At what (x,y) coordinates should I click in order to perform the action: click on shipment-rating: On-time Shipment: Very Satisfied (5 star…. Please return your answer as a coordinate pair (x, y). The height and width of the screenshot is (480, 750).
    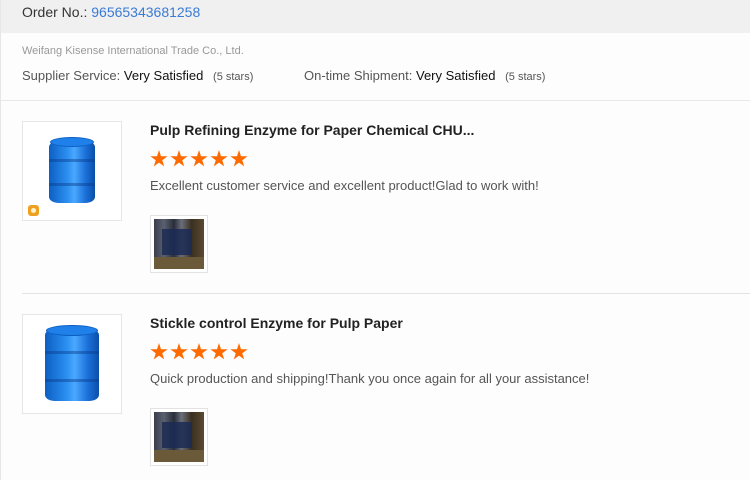
    Looking at the image, I should click on (424, 75).